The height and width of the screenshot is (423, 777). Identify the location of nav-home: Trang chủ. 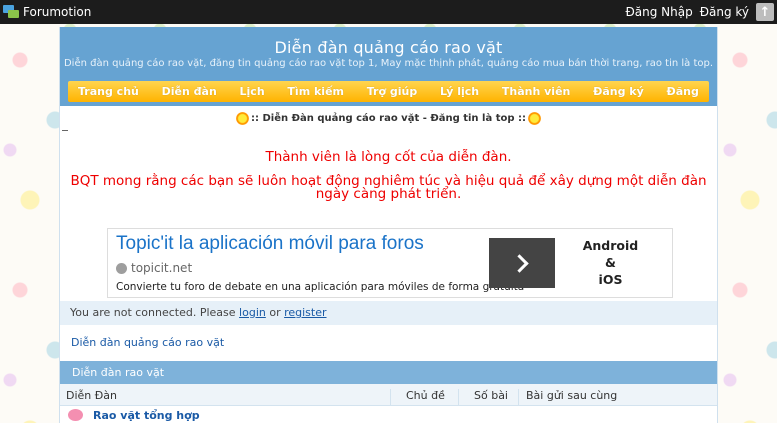
(108, 91).